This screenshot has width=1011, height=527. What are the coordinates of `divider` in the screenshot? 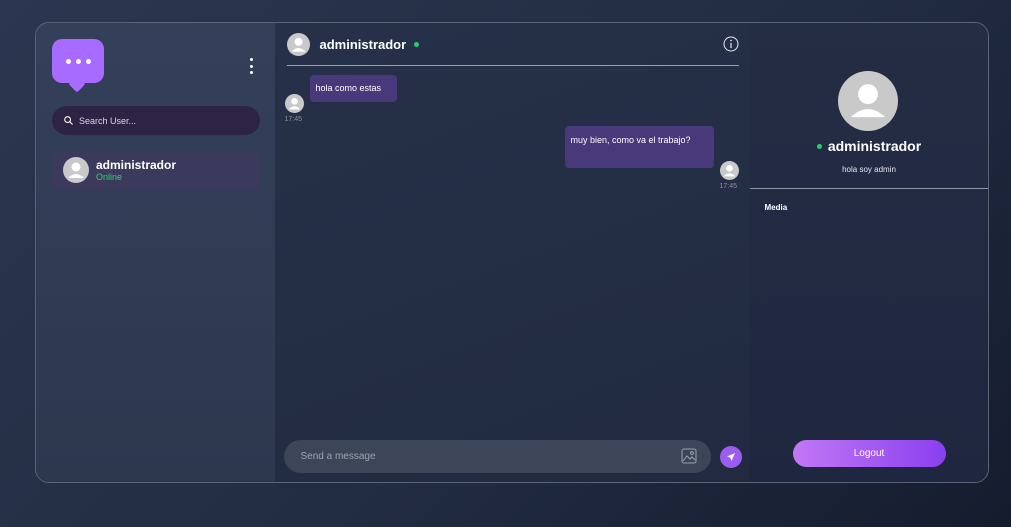 It's located at (868, 188).